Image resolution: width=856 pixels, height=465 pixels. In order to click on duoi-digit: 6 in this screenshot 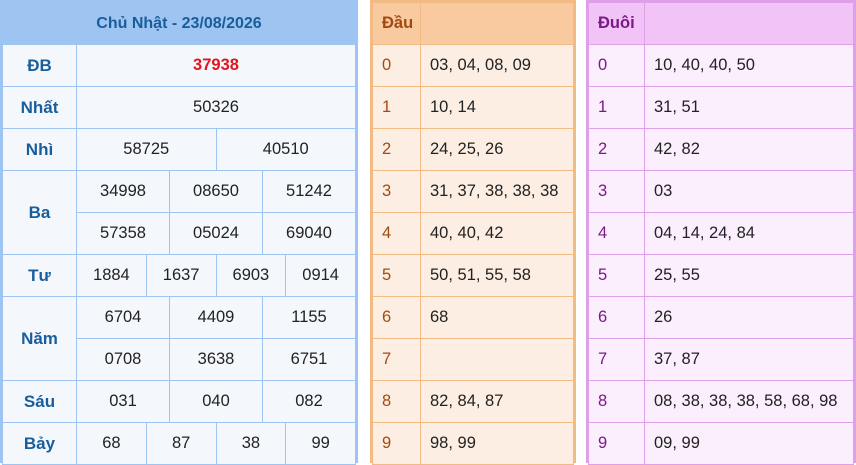, I will do `click(616, 317)`.